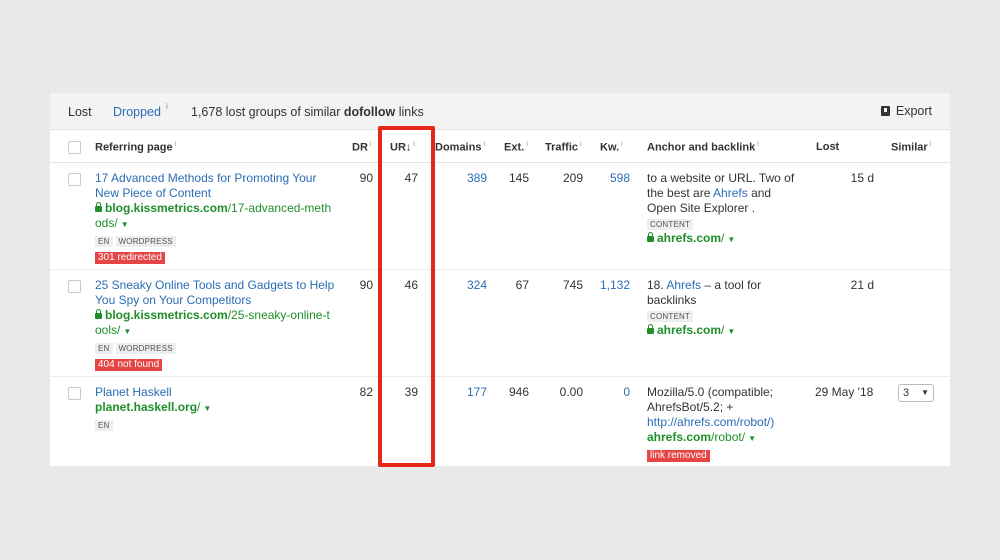 This screenshot has height=560, width=1000. Describe the element at coordinates (406, 296) in the screenshot. I see `ur-column-highlight` at that location.